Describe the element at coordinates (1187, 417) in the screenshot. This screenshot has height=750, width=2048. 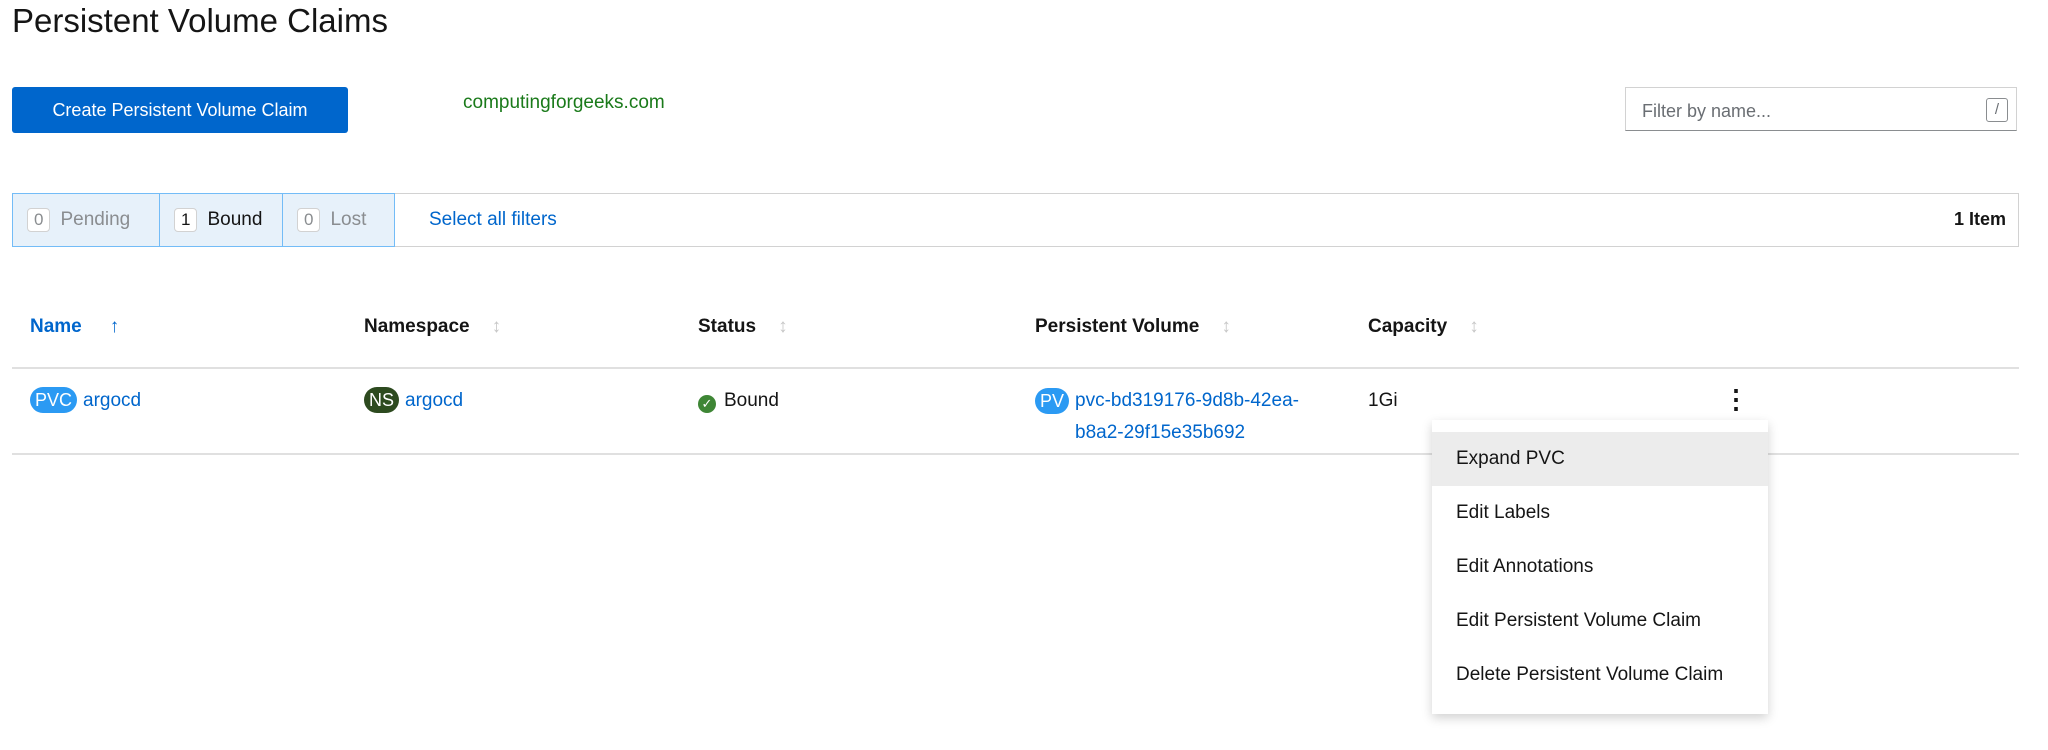
I see `pv-link: pvc-bd319176-9d8b-42ea-b8a2-29f15e35b692` at that location.